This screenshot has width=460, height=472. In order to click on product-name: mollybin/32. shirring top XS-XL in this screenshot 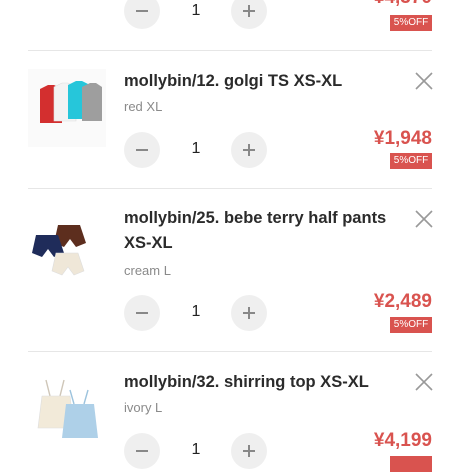, I will do `click(261, 382)`.